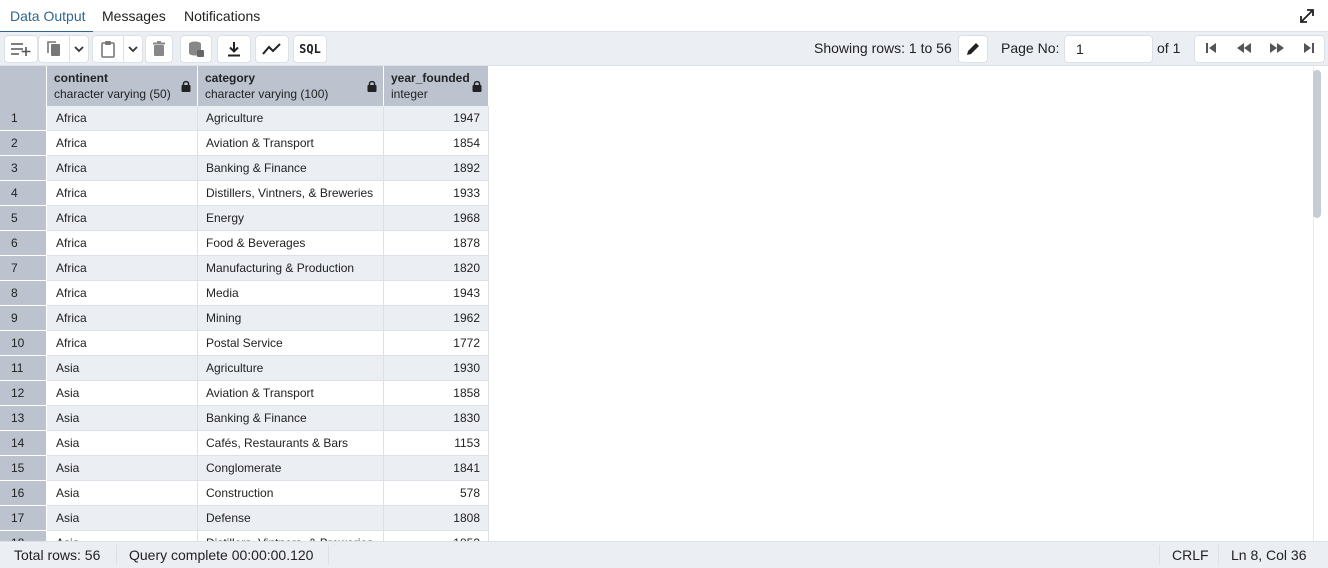  Describe the element at coordinates (1317, 144) in the screenshot. I see `vertical-scrollbar` at that location.